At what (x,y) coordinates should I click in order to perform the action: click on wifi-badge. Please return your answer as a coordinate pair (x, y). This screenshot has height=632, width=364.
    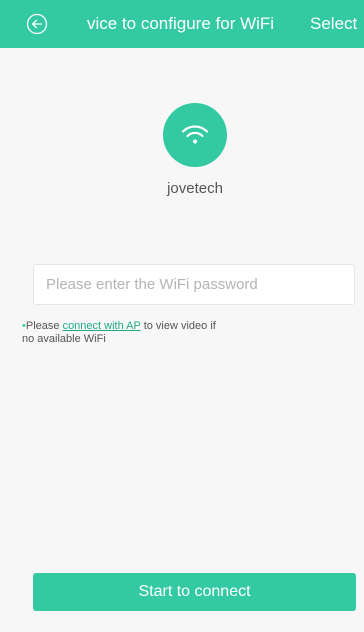
    Looking at the image, I should click on (195, 135).